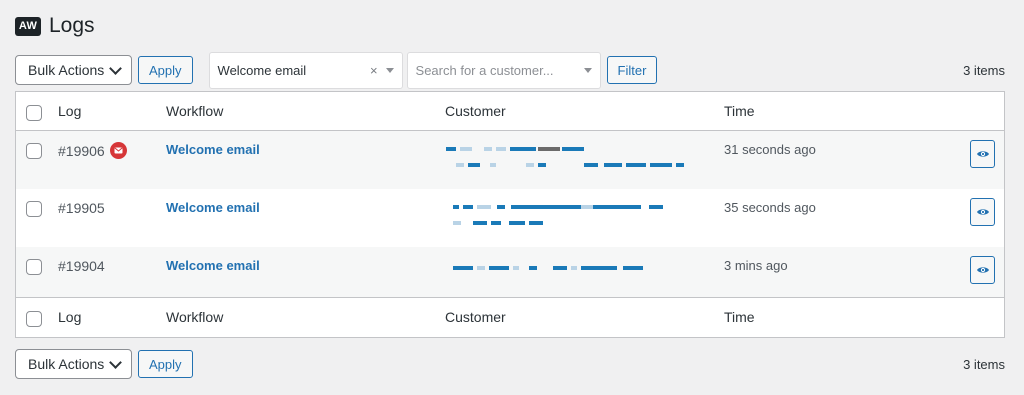  What do you see at coordinates (28, 26) in the screenshot?
I see `automatewoo-logo: AW` at bounding box center [28, 26].